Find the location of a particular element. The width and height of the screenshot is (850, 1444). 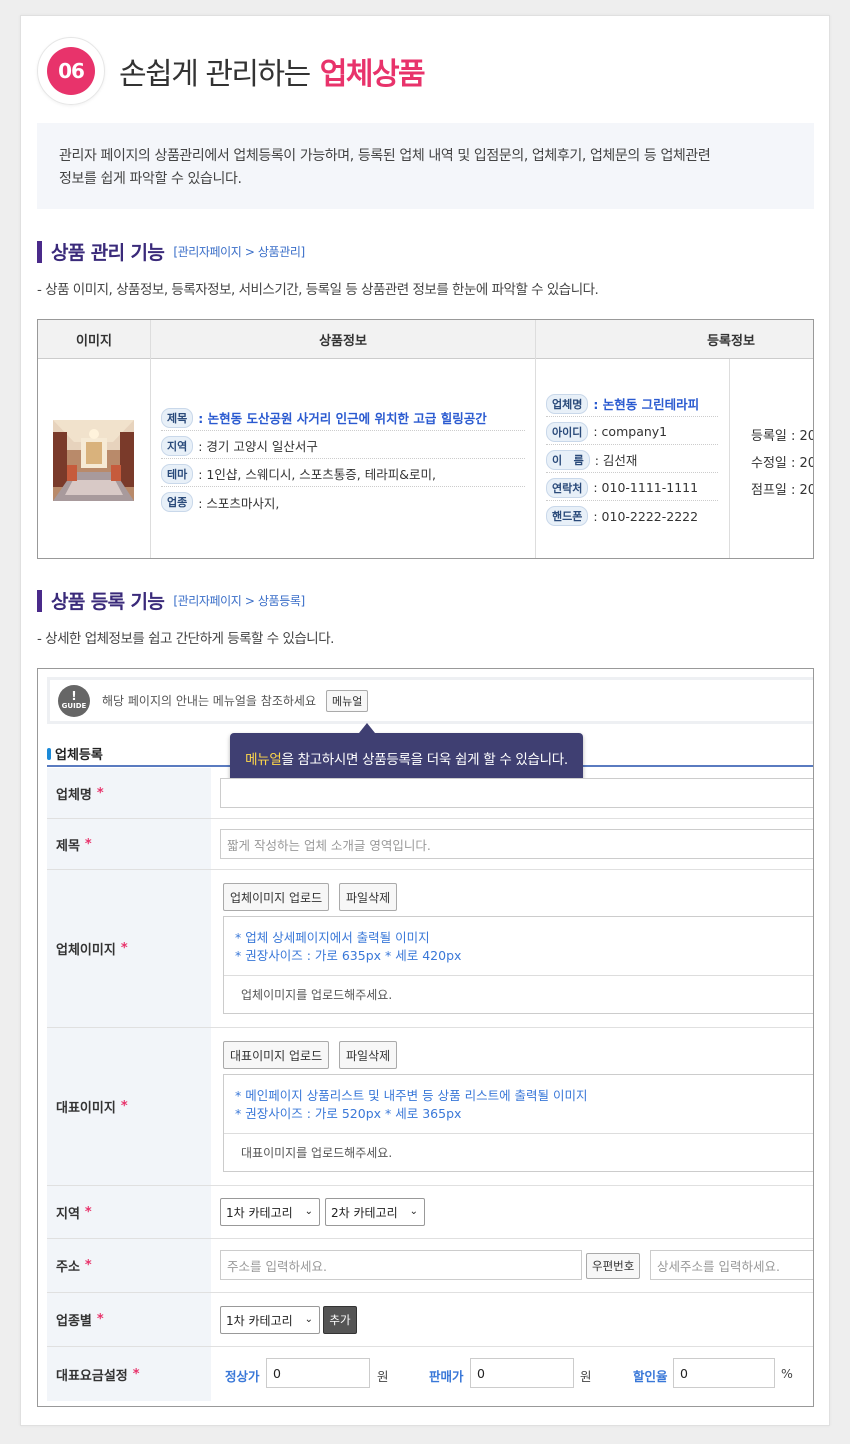

row-price: 대표요금설정 * 정상가 0 원 판매가 0 원 할인율 0 % is located at coordinates (430, 1374).